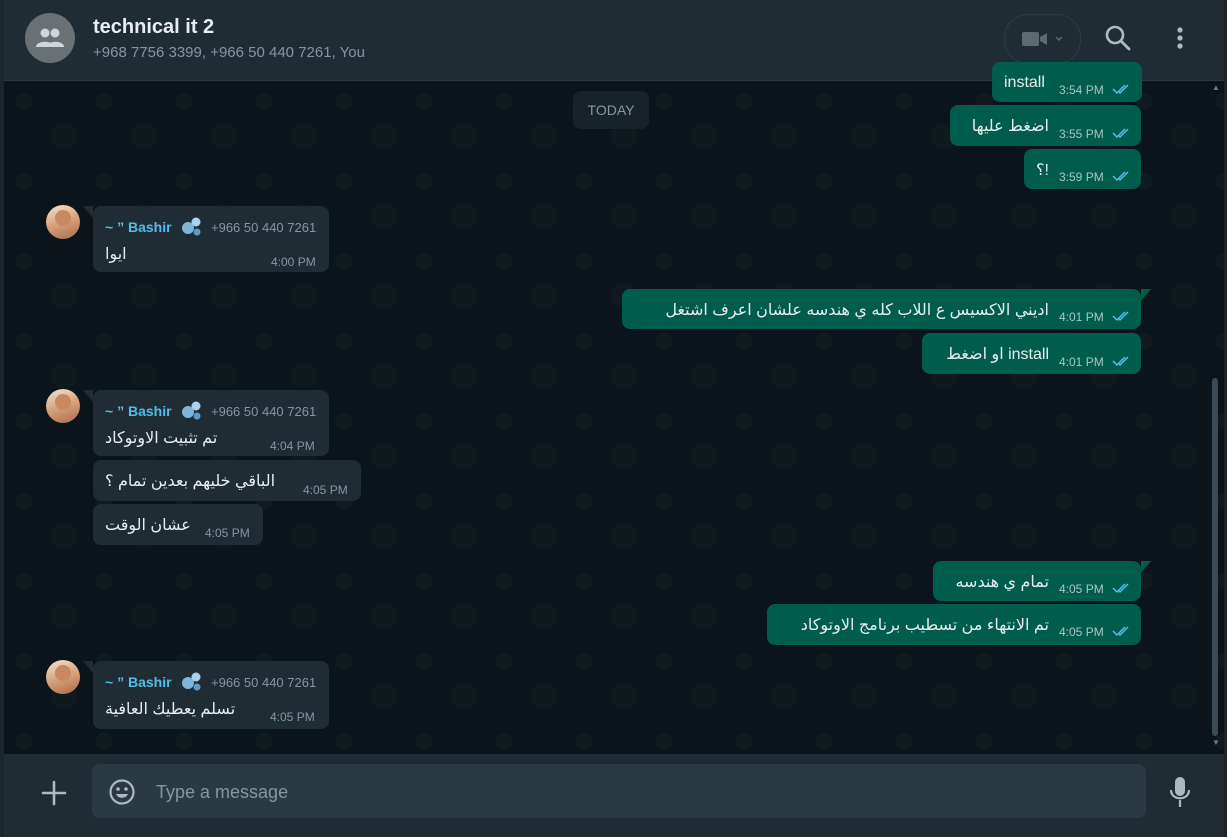 This screenshot has height=837, width=1227. Describe the element at coordinates (1002, 582) in the screenshot. I see `message-text: تمام ي هندسه` at that location.